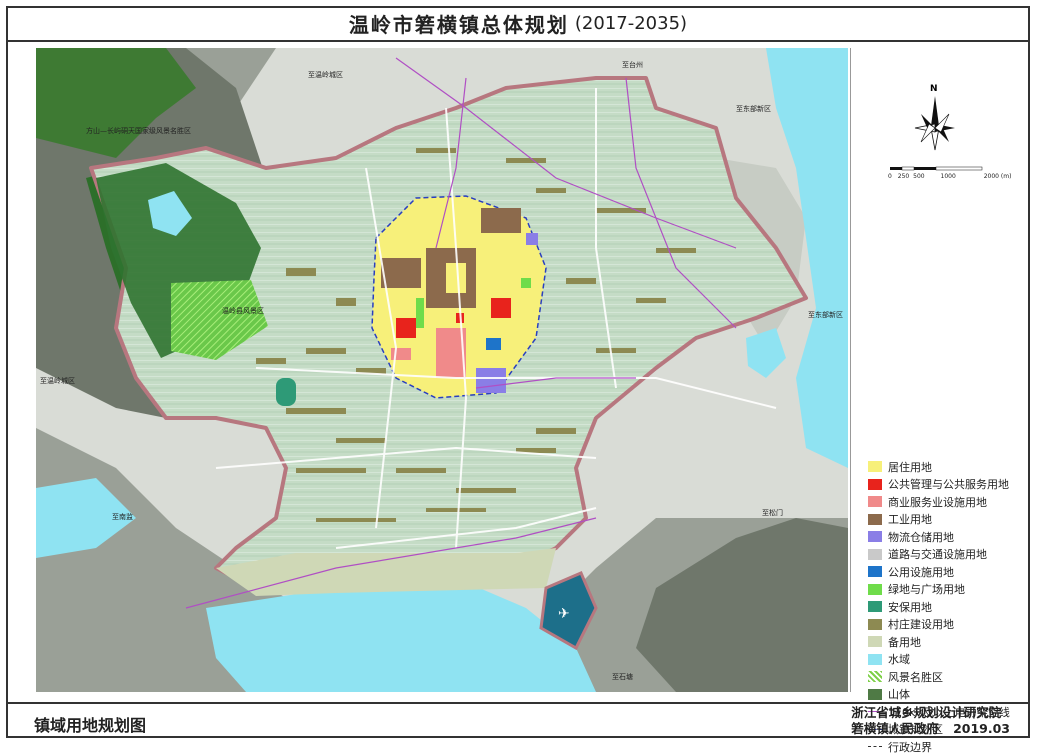 Image resolution: width=1038 pixels, height=756 pixels. I want to click on label-to-songmen: 至松门, so click(772, 513).